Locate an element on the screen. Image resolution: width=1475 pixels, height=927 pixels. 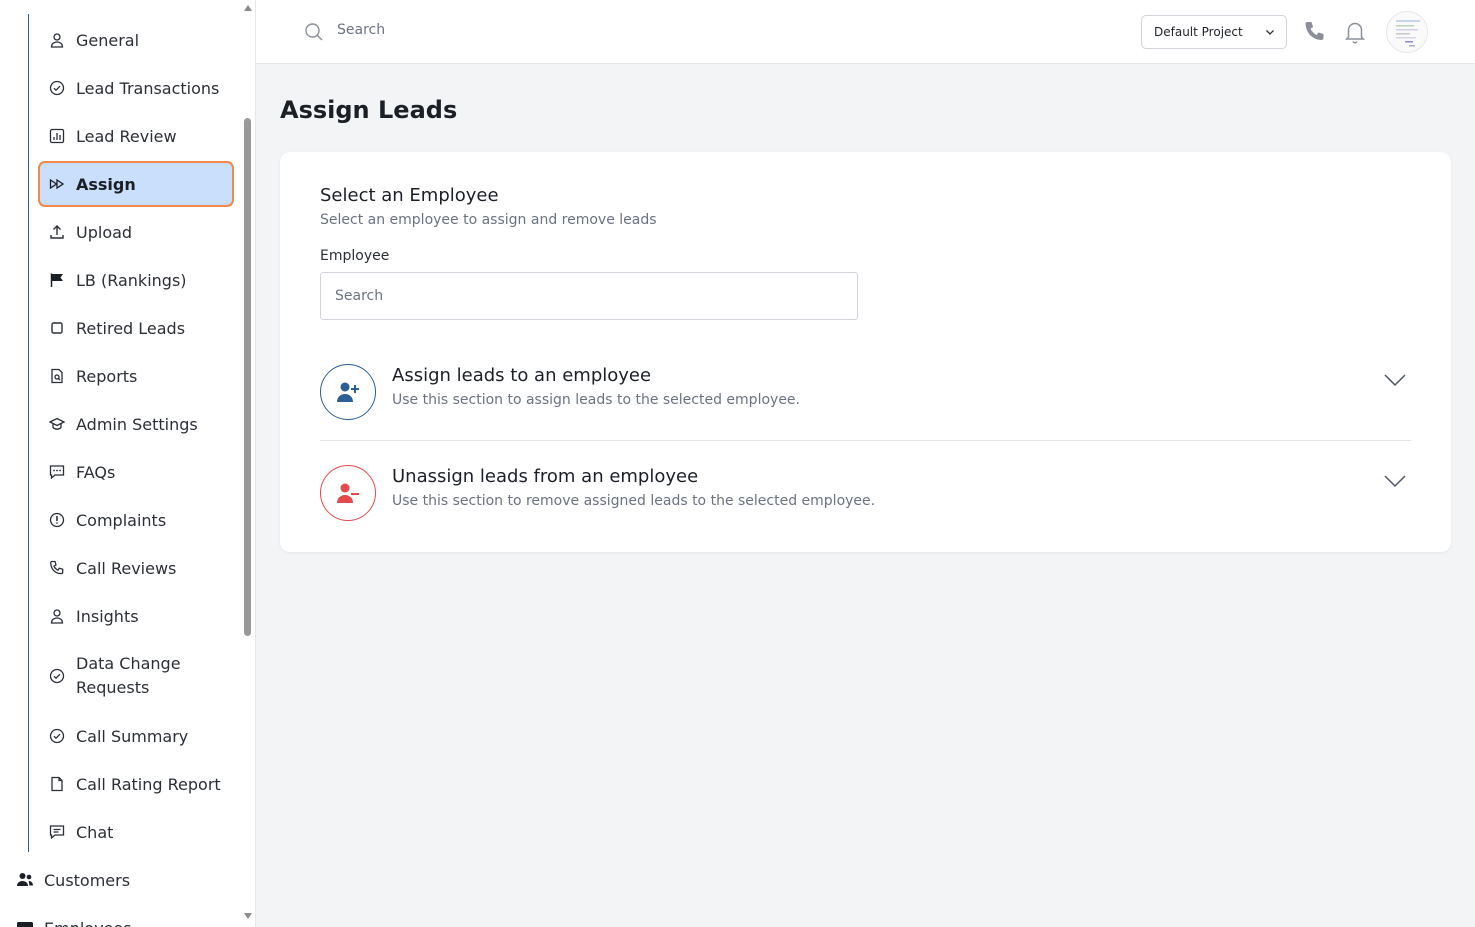
sidebar-item-general: General is located at coordinates (136, 40).